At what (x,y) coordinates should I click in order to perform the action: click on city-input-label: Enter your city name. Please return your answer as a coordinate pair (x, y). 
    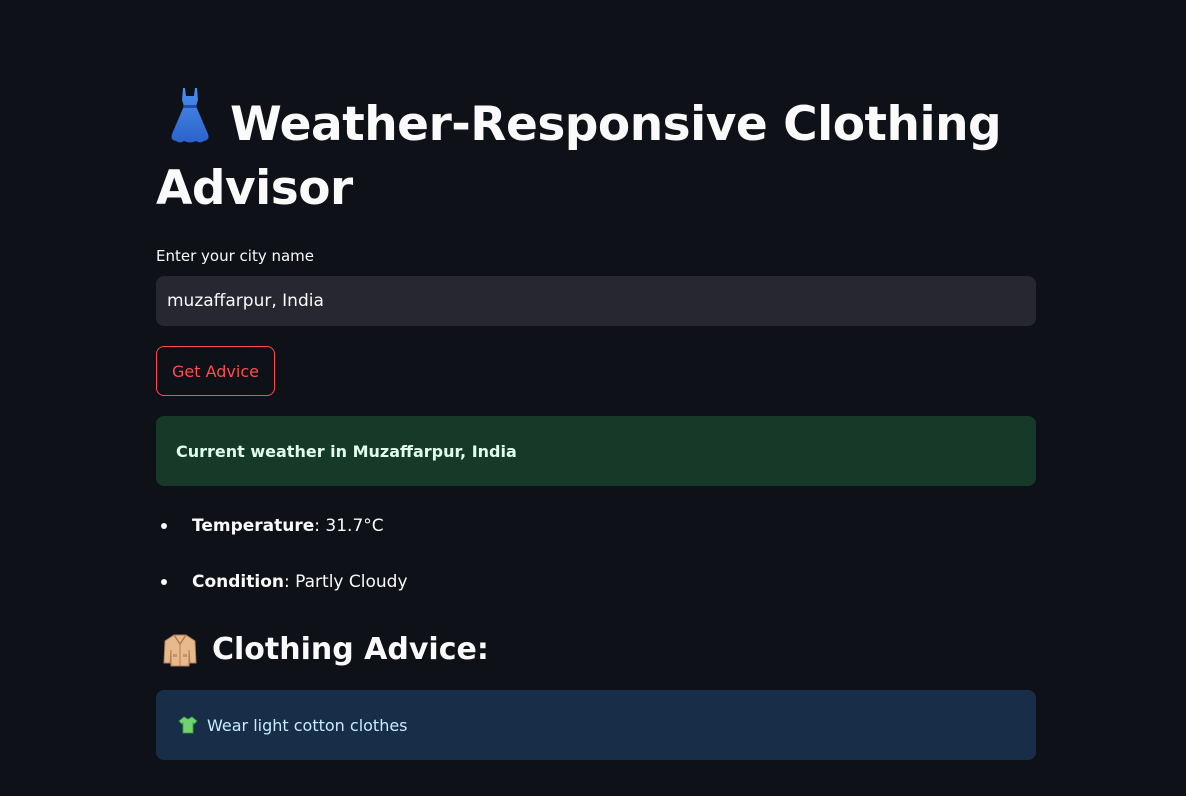
    Looking at the image, I should click on (235, 256).